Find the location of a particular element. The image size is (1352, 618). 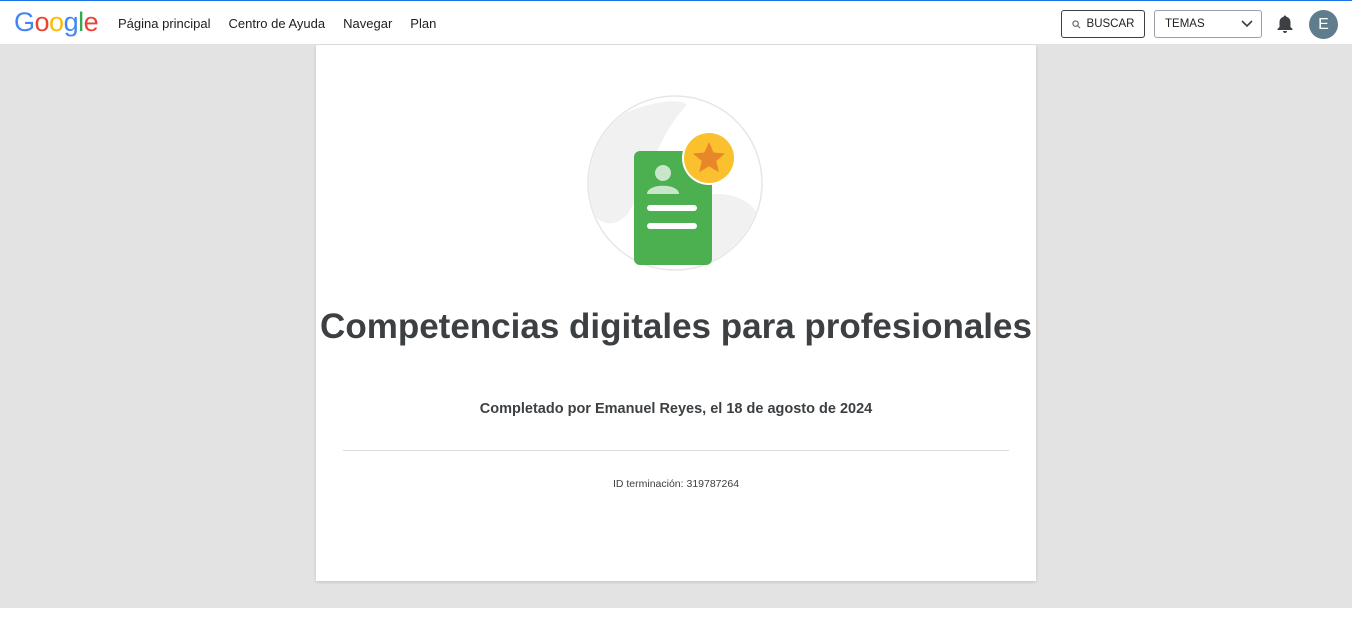

nav-plan: Plan is located at coordinates (423, 23).